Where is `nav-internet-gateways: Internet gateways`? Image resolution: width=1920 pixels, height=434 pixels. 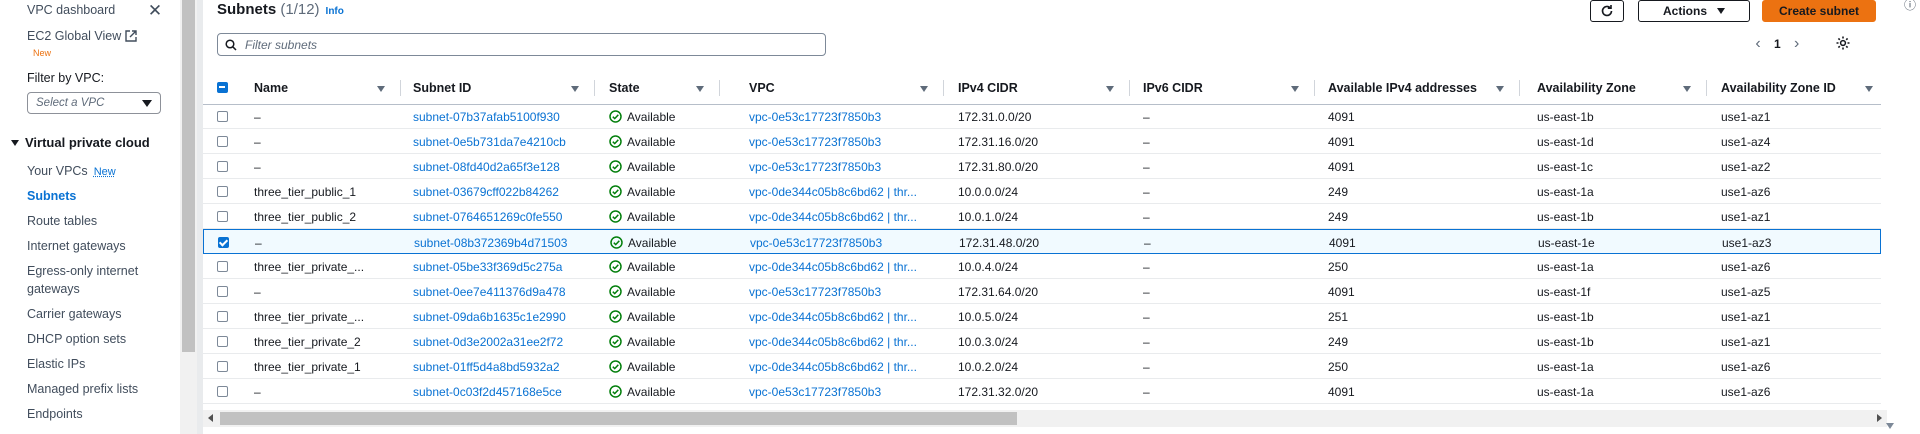 nav-internet-gateways: Internet gateways is located at coordinates (76, 246).